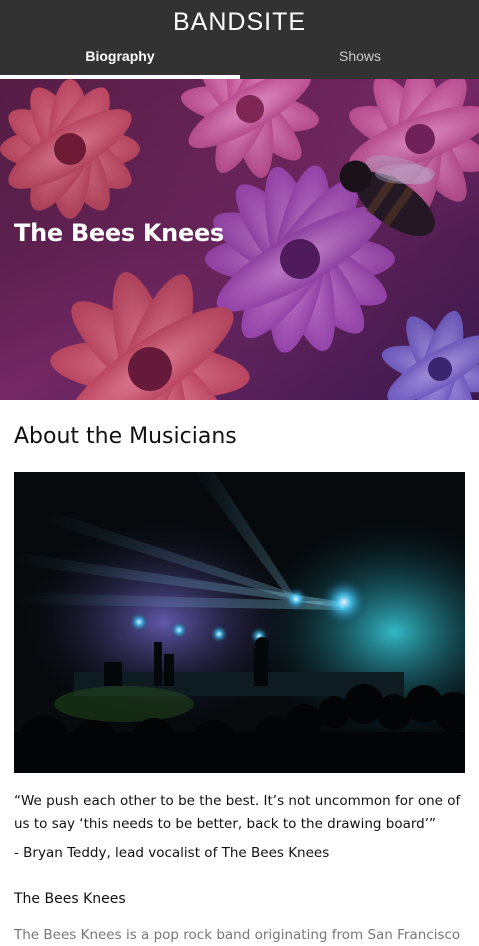 This screenshot has width=479, height=946. I want to click on section-heading: About the Musicians, so click(125, 436).